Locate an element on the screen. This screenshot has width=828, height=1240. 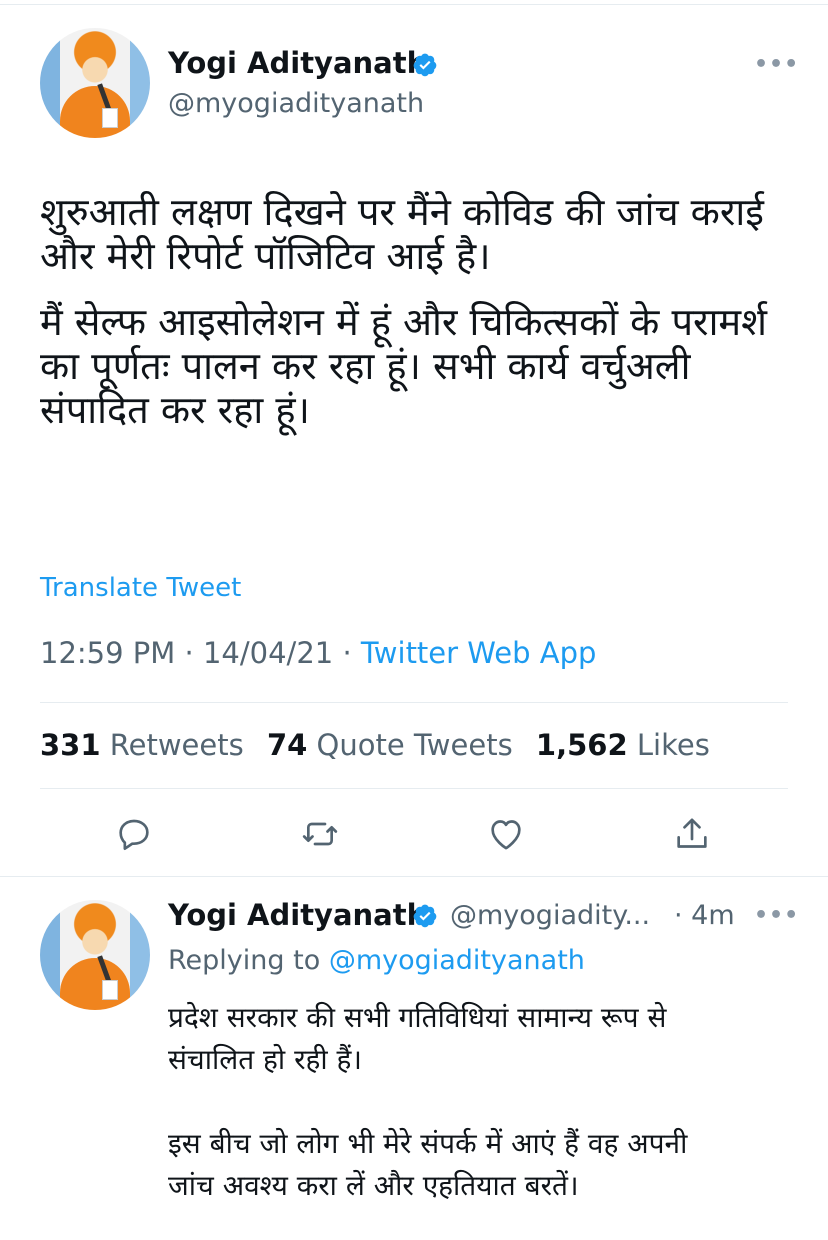
retweet-button is located at coordinates (320, 834).